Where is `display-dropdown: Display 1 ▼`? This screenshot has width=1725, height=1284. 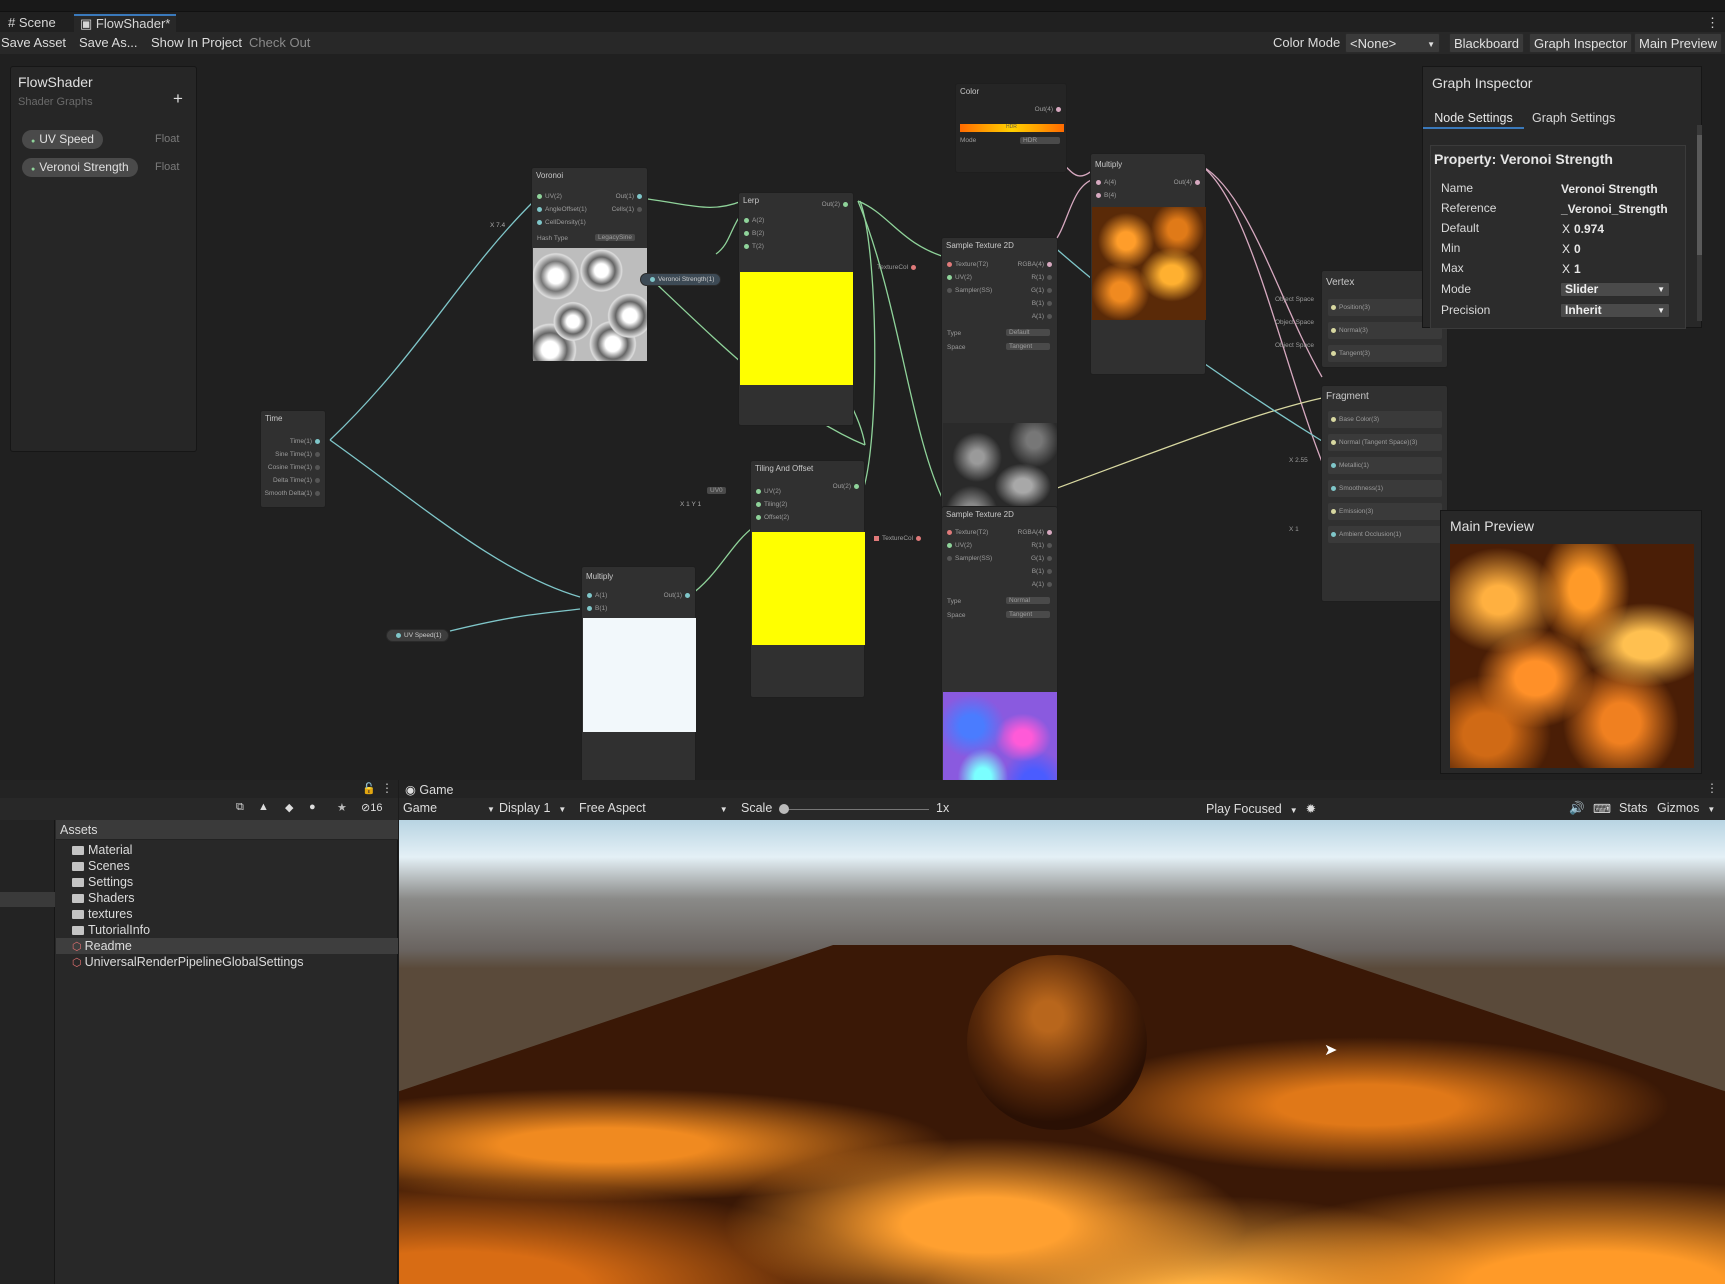
display-dropdown: Display 1 ▼ is located at coordinates (532, 808).